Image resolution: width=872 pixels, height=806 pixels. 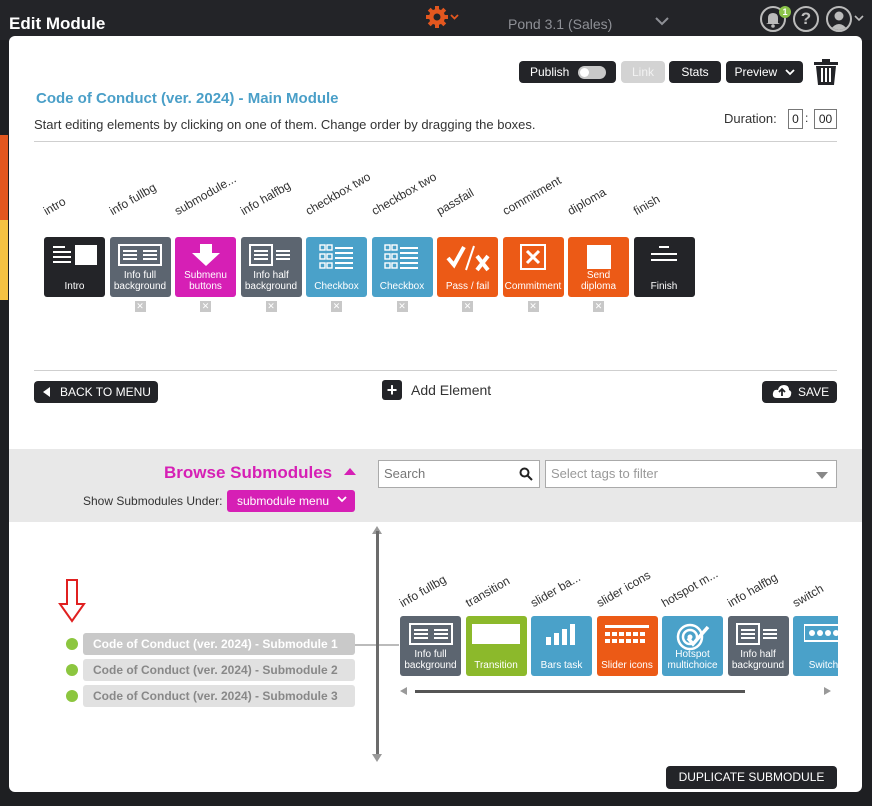 What do you see at coordinates (533, 267) in the screenshot?
I see `element-tile: Commitment` at bounding box center [533, 267].